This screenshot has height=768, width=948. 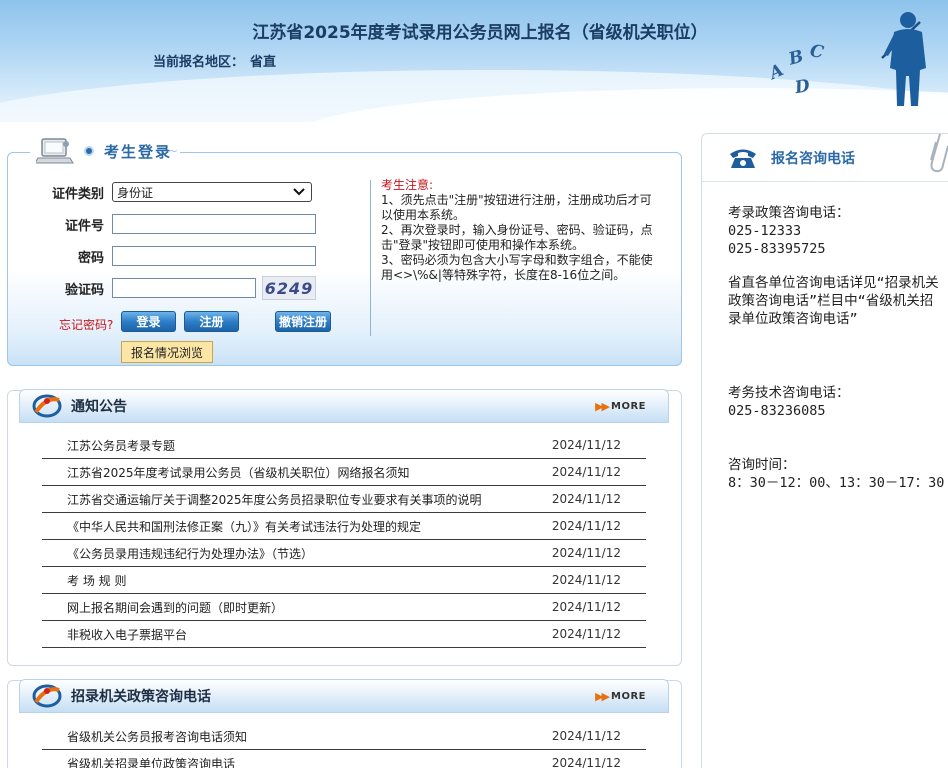 I want to click on item-title: 非税收入电子票据平台, so click(x=127, y=634).